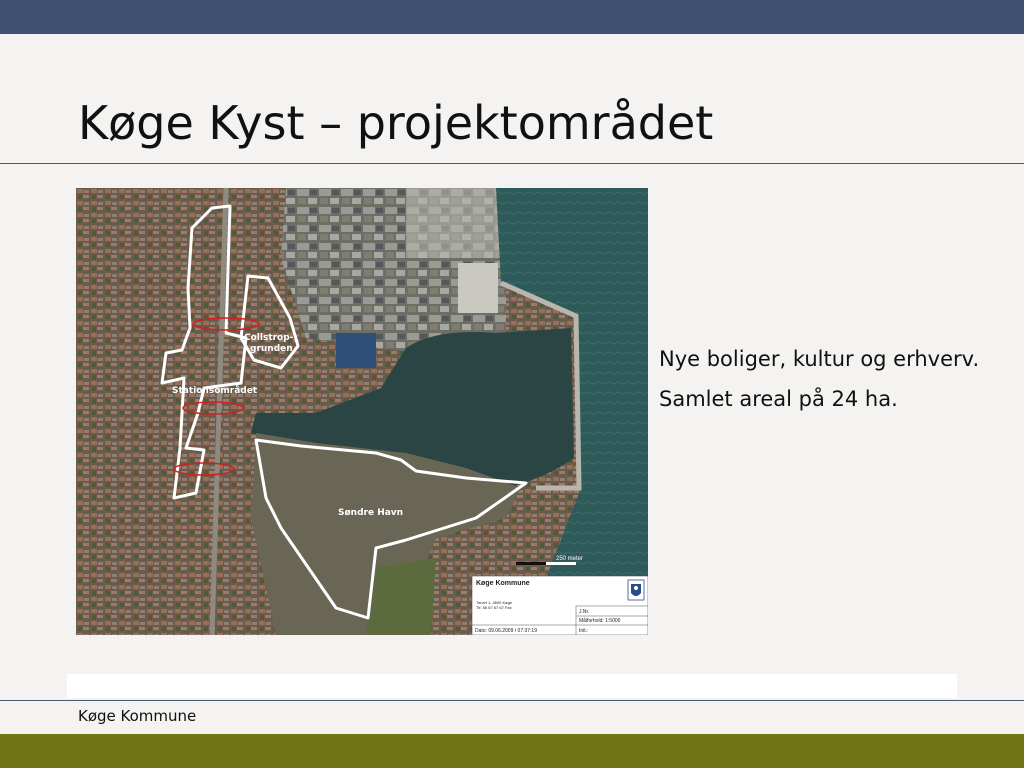 This screenshot has height=768, width=1024. Describe the element at coordinates (600, 620) in the screenshot. I see `legend-scale: Målforhold: 1:5000` at that location.